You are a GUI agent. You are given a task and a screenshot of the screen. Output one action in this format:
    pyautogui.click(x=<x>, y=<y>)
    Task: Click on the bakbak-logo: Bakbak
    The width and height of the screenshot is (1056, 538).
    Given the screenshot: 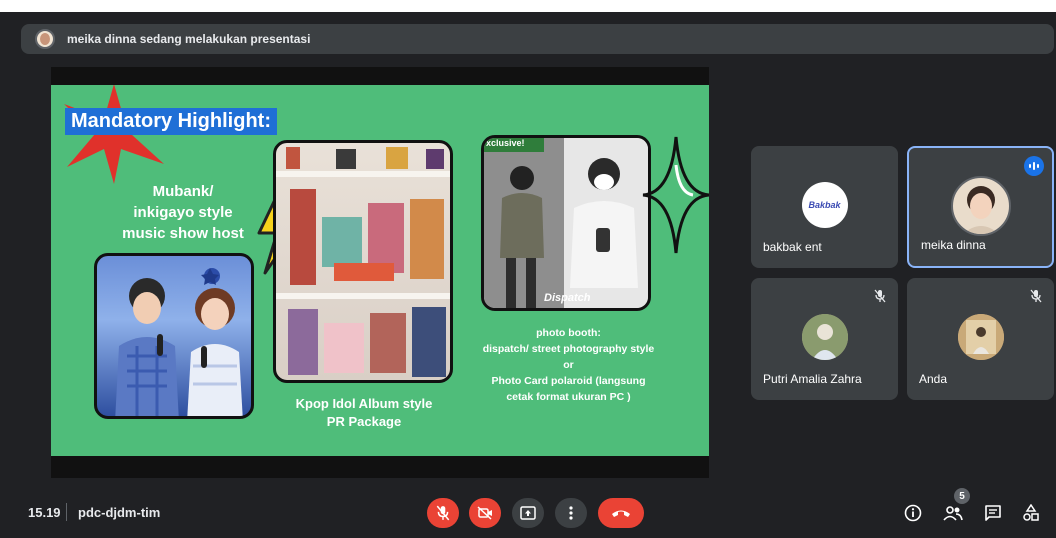 What is the action you would take?
    pyautogui.click(x=824, y=205)
    